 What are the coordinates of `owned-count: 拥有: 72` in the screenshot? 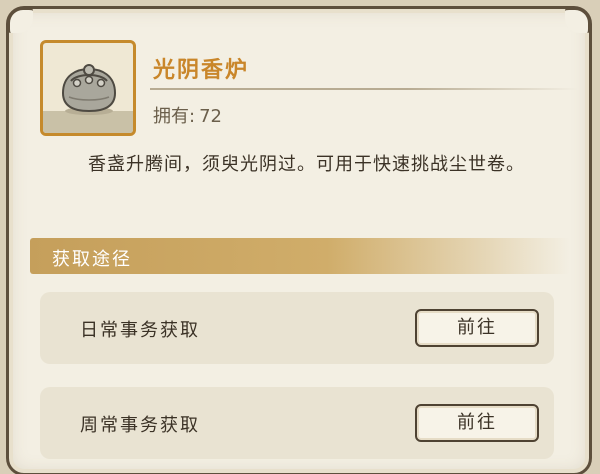 It's located at (187, 115).